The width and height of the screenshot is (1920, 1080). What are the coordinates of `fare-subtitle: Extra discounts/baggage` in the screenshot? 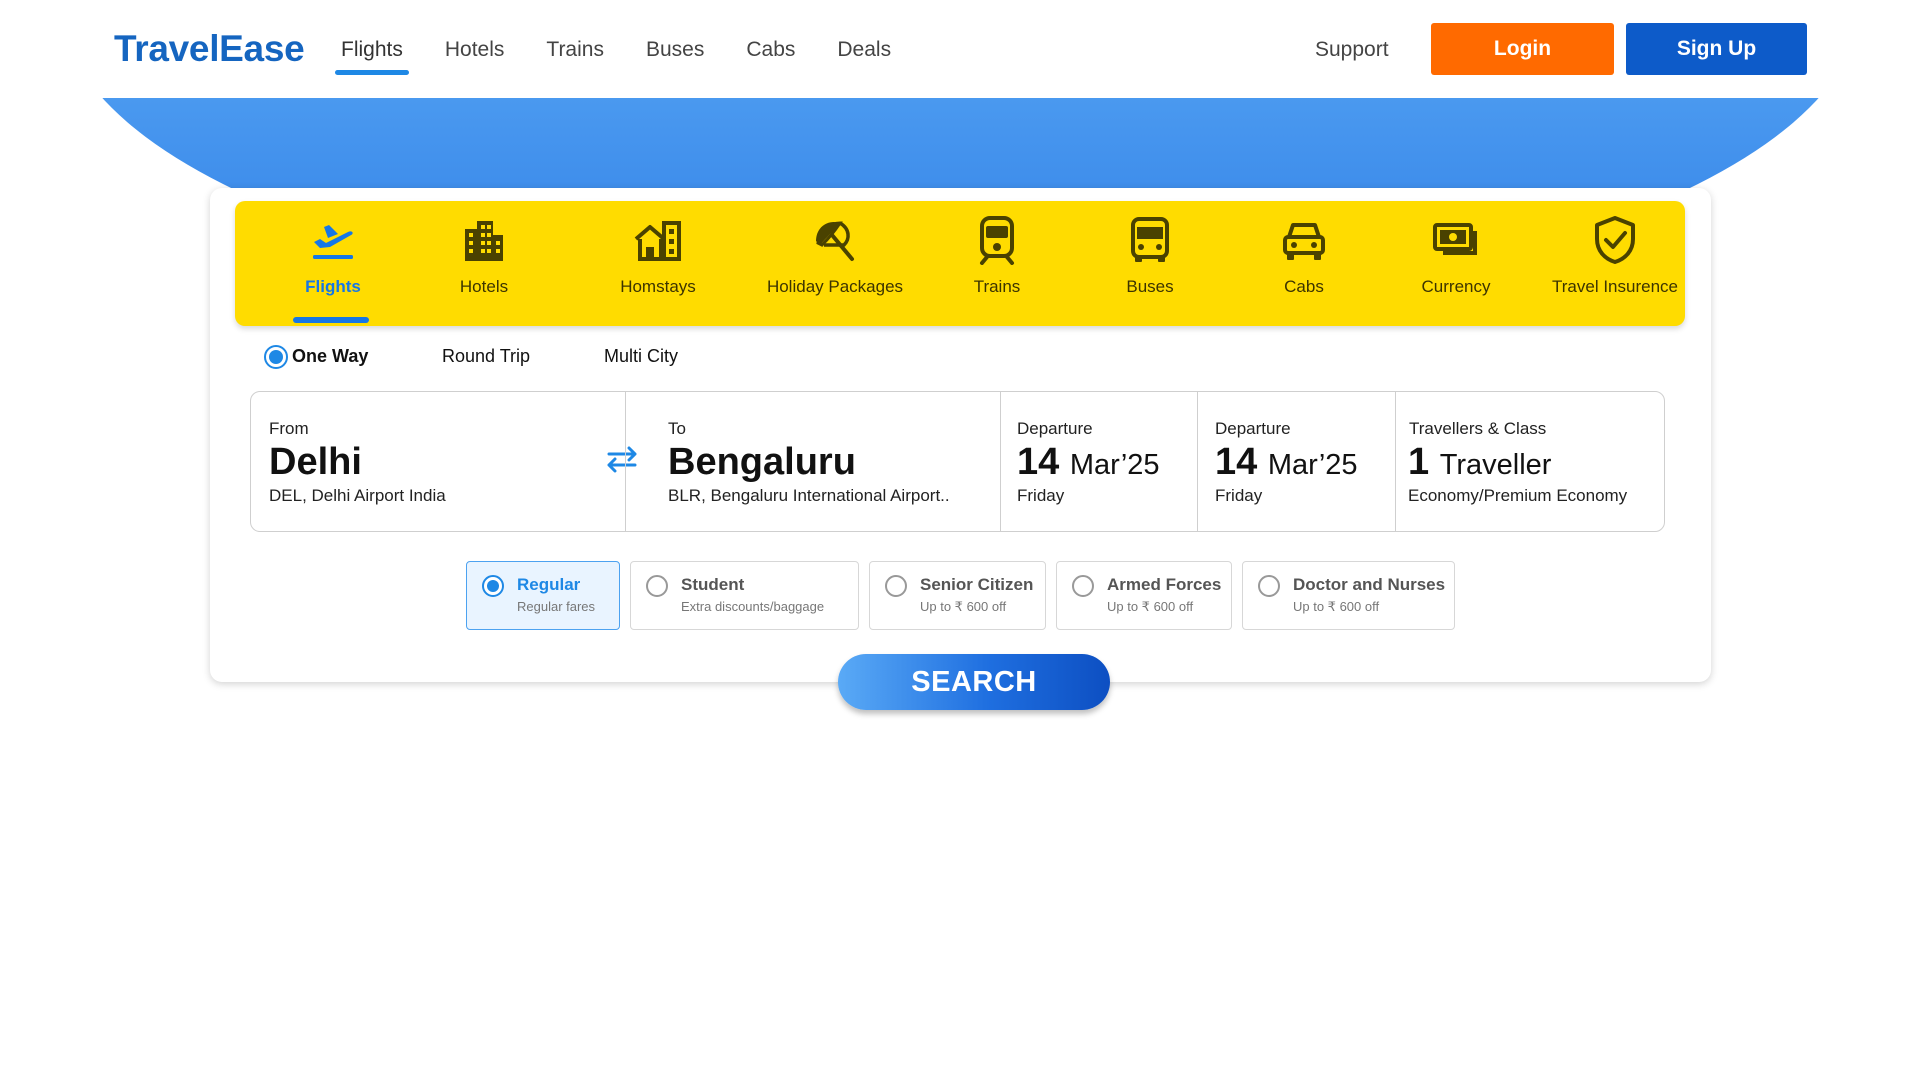 It's located at (753, 606).